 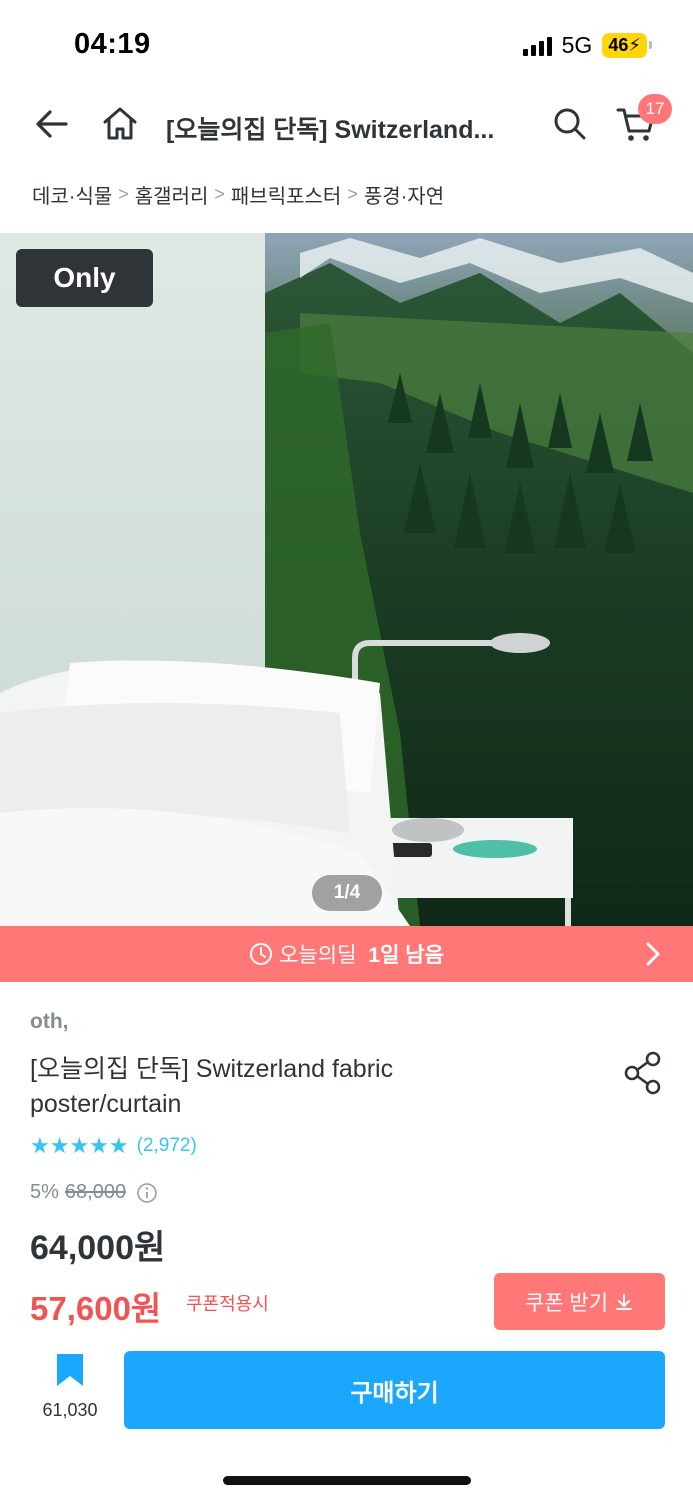 I want to click on share-button, so click(x=643, y=1075).